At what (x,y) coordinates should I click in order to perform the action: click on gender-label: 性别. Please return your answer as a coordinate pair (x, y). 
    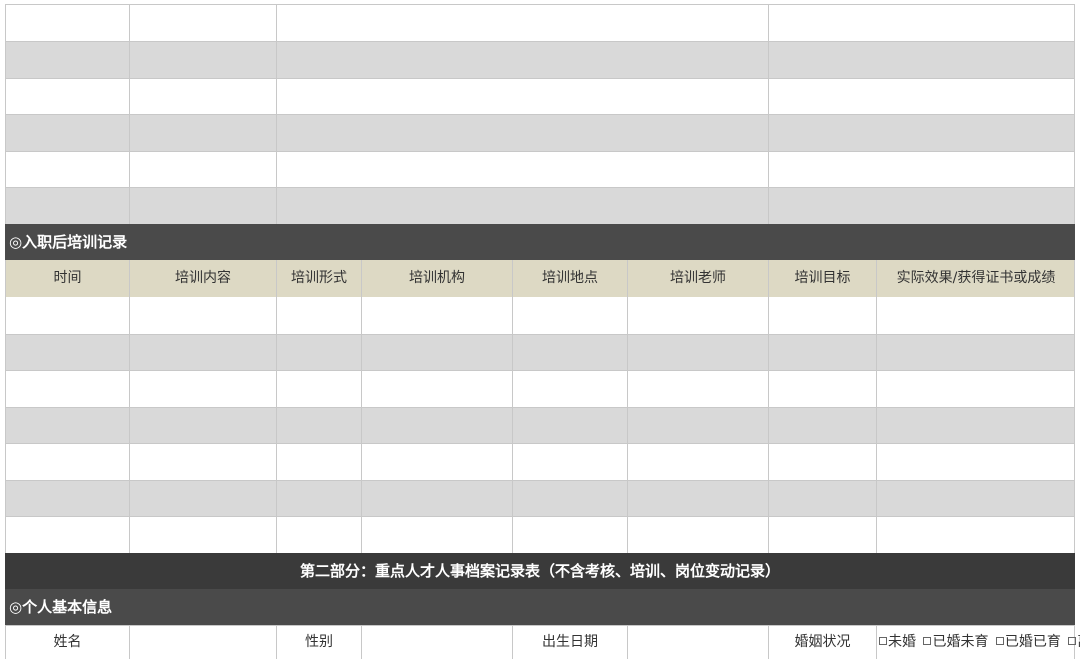
    Looking at the image, I should click on (318, 642).